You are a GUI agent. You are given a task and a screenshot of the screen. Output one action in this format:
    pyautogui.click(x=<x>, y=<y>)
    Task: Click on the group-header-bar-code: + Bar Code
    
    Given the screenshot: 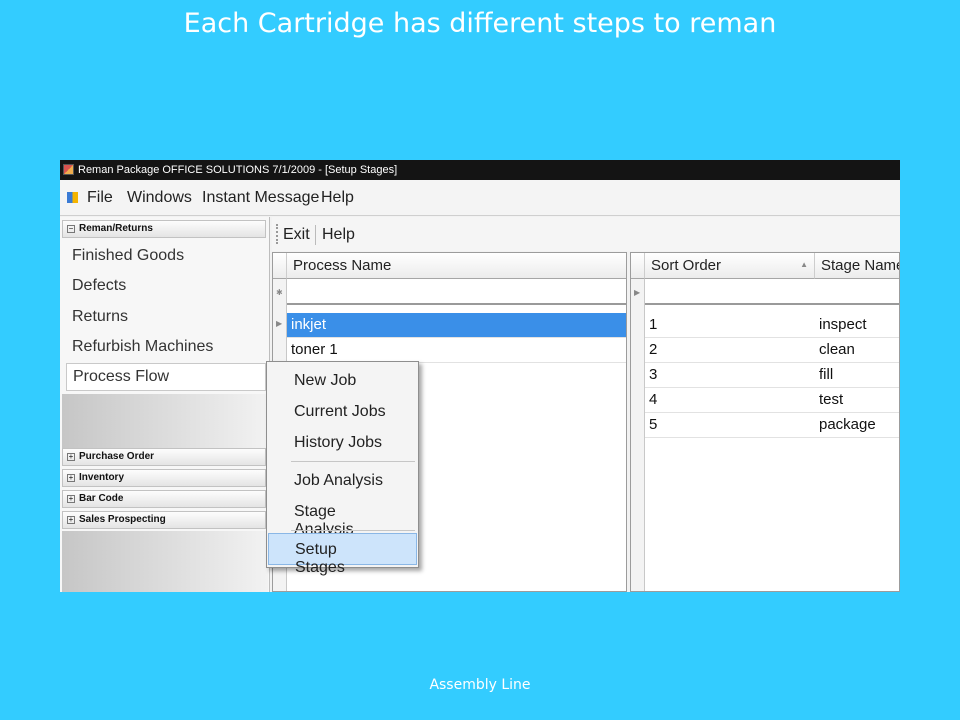 What is the action you would take?
    pyautogui.click(x=164, y=499)
    